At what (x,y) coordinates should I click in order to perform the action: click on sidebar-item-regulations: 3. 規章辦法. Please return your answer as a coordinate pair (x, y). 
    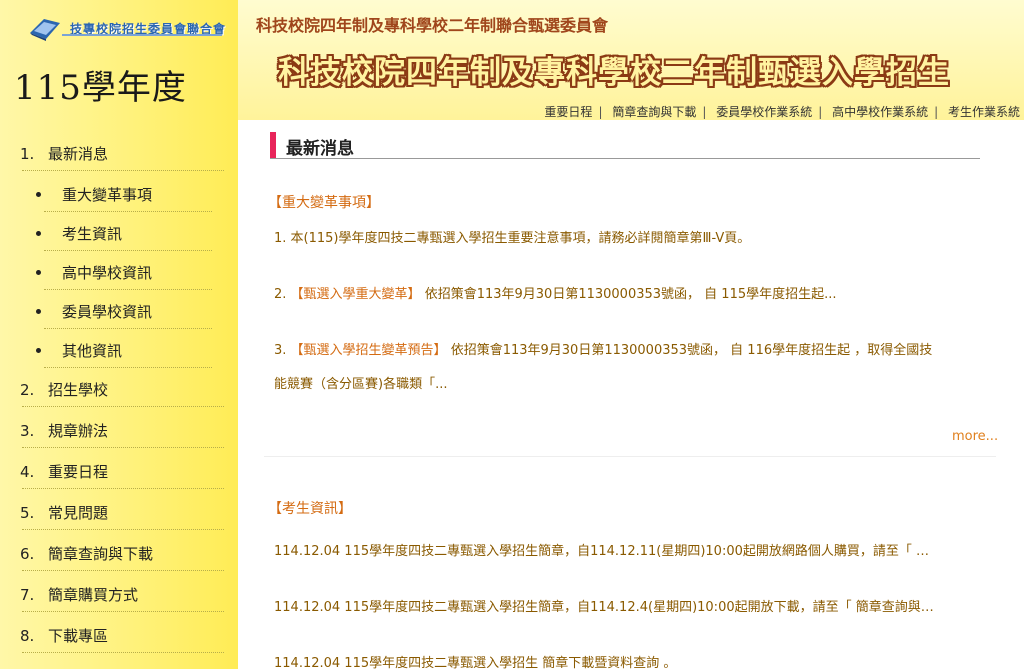
    Looking at the image, I should click on (119, 434).